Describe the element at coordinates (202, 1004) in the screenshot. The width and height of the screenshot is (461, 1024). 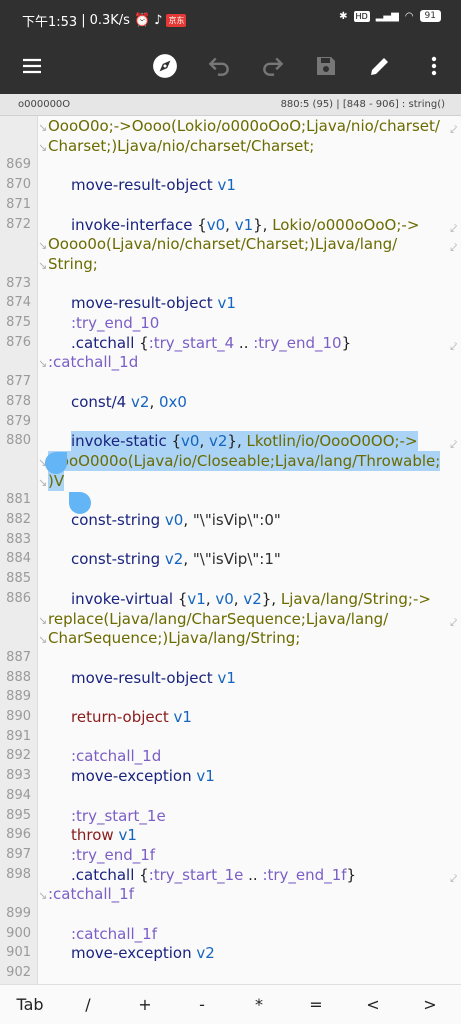
I see `key-3: -` at that location.